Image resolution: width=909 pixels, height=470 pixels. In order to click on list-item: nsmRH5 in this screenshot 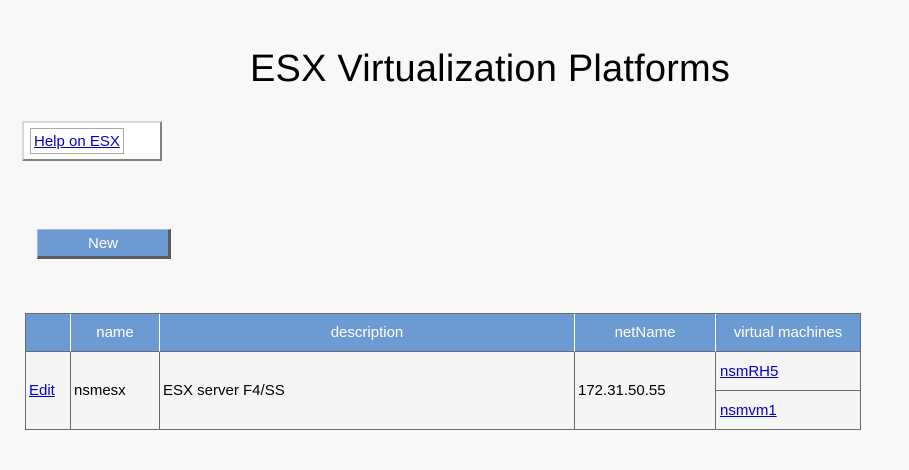, I will do `click(788, 371)`.